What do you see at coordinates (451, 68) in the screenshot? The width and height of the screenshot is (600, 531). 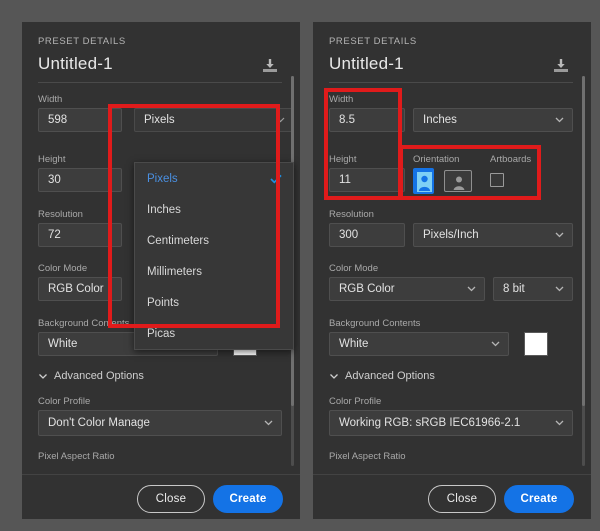 I see `document-name-row-right: Untitled-1` at bounding box center [451, 68].